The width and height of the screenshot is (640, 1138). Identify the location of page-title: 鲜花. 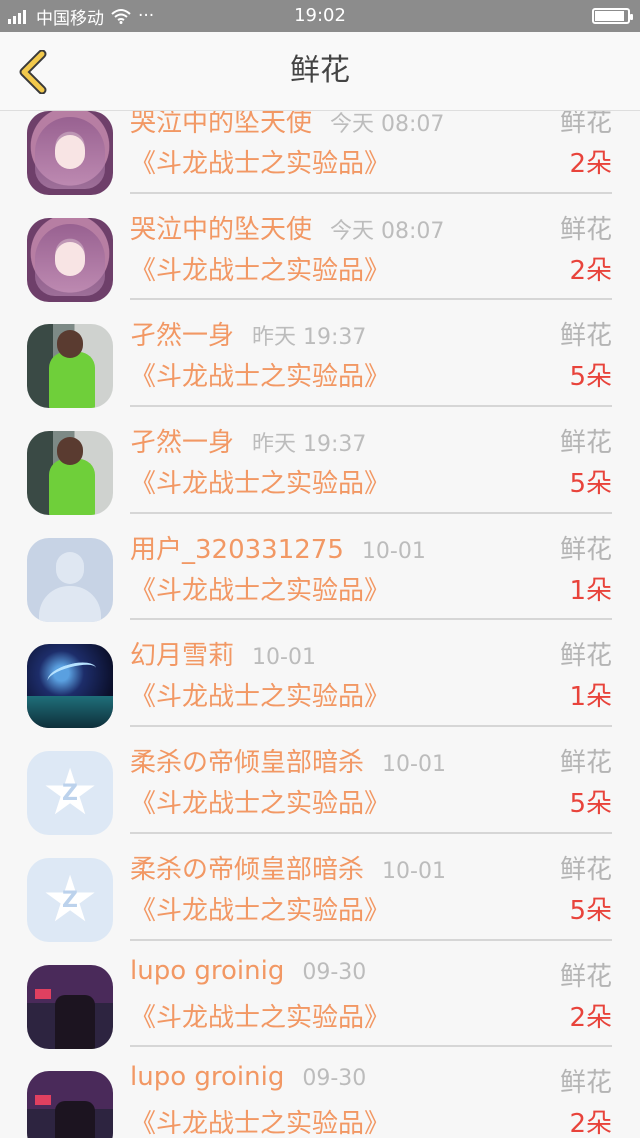
(320, 70).